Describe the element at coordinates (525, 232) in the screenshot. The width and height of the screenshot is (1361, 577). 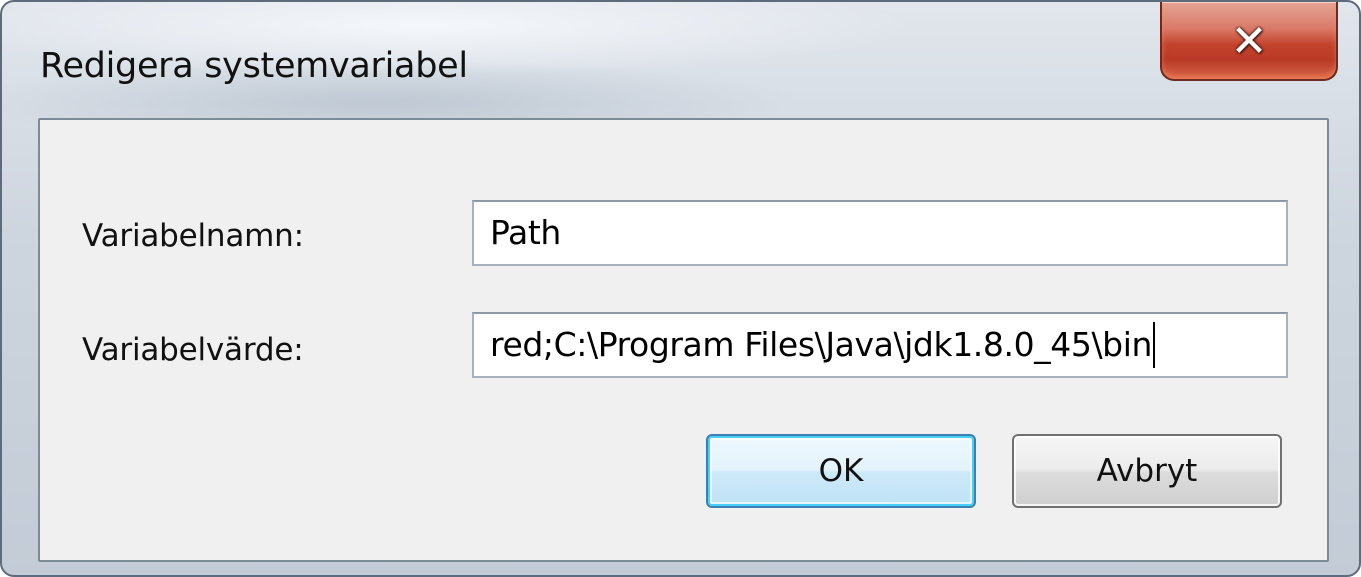
I see `variable-name-value: Path` at that location.